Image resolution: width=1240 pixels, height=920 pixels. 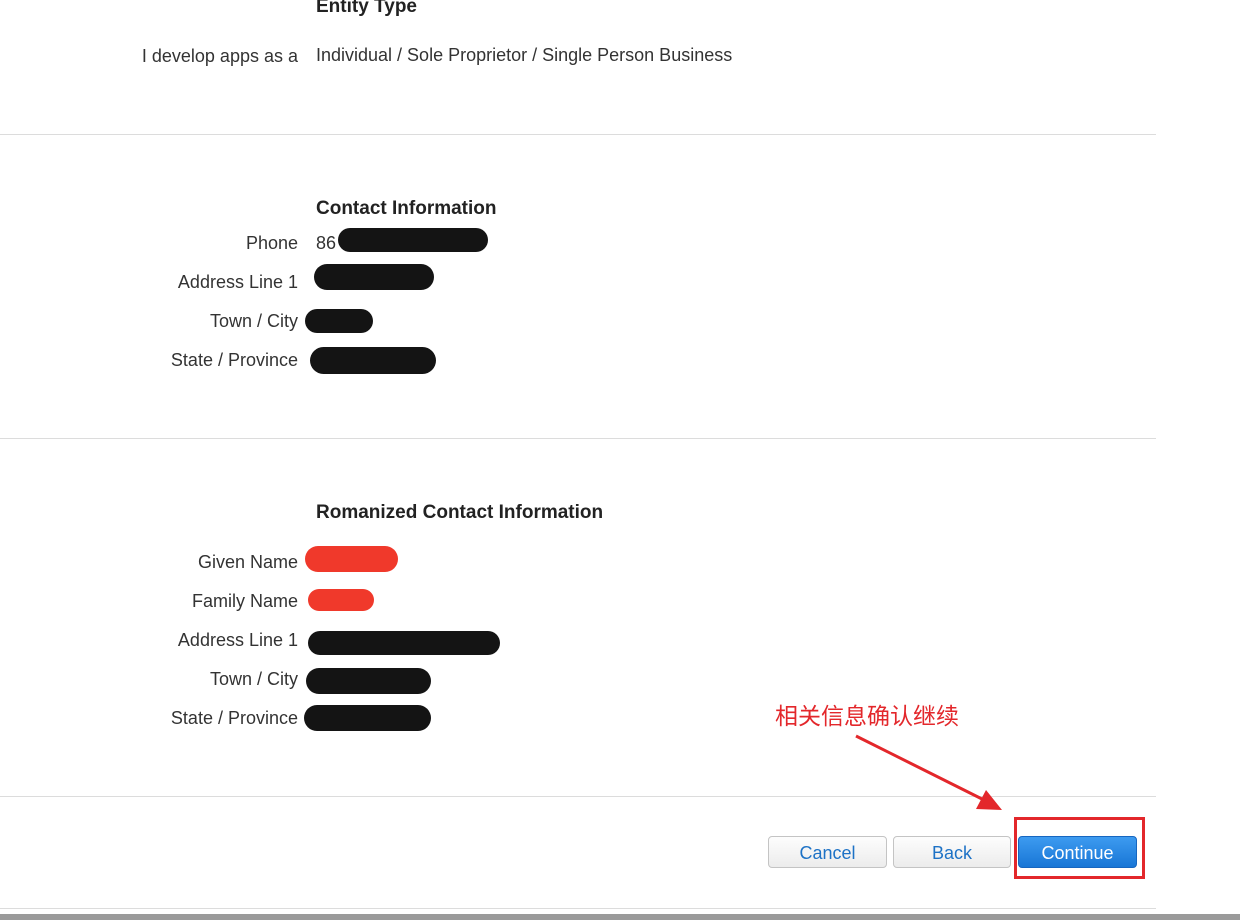 I want to click on given-name-label: Given Name, so click(x=247, y=562).